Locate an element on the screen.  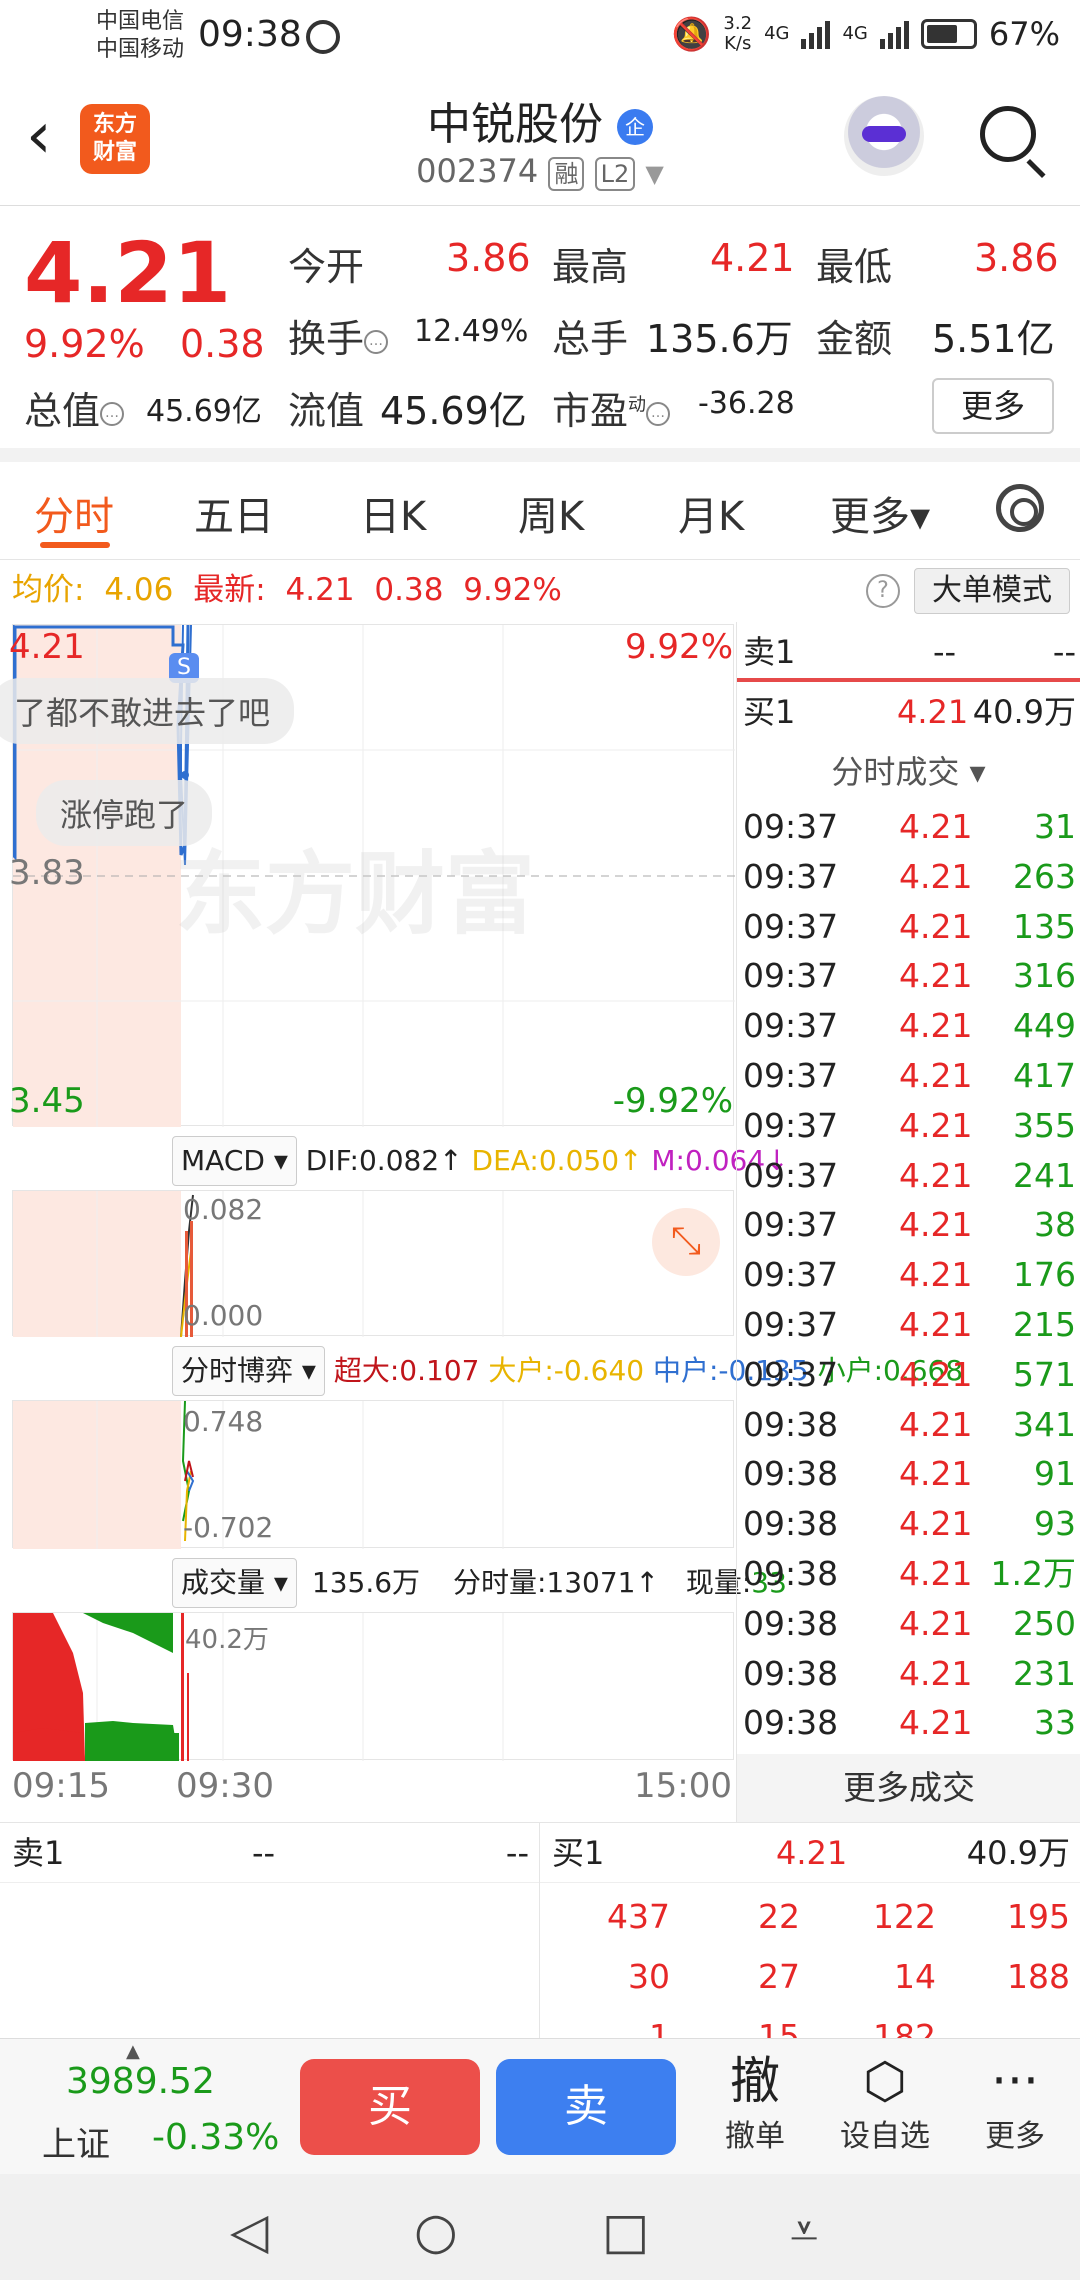
latest-label: 最新: is located at coordinates (229, 590).